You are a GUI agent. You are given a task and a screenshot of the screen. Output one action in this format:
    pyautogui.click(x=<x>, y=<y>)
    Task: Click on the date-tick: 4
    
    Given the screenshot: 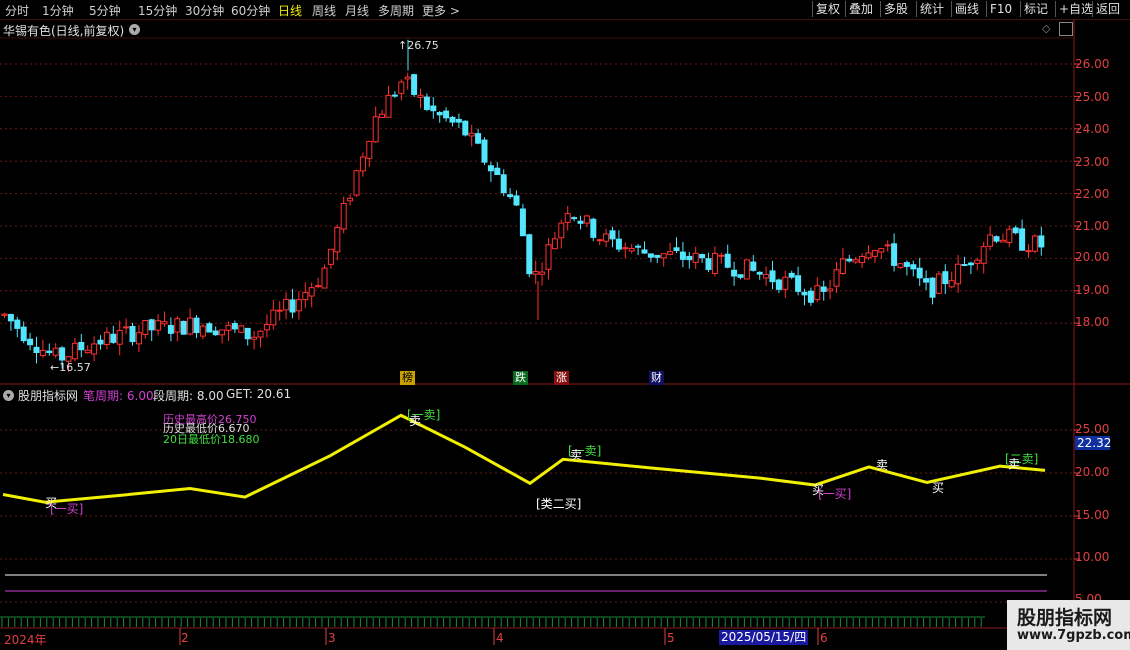 What is the action you would take?
    pyautogui.click(x=500, y=638)
    